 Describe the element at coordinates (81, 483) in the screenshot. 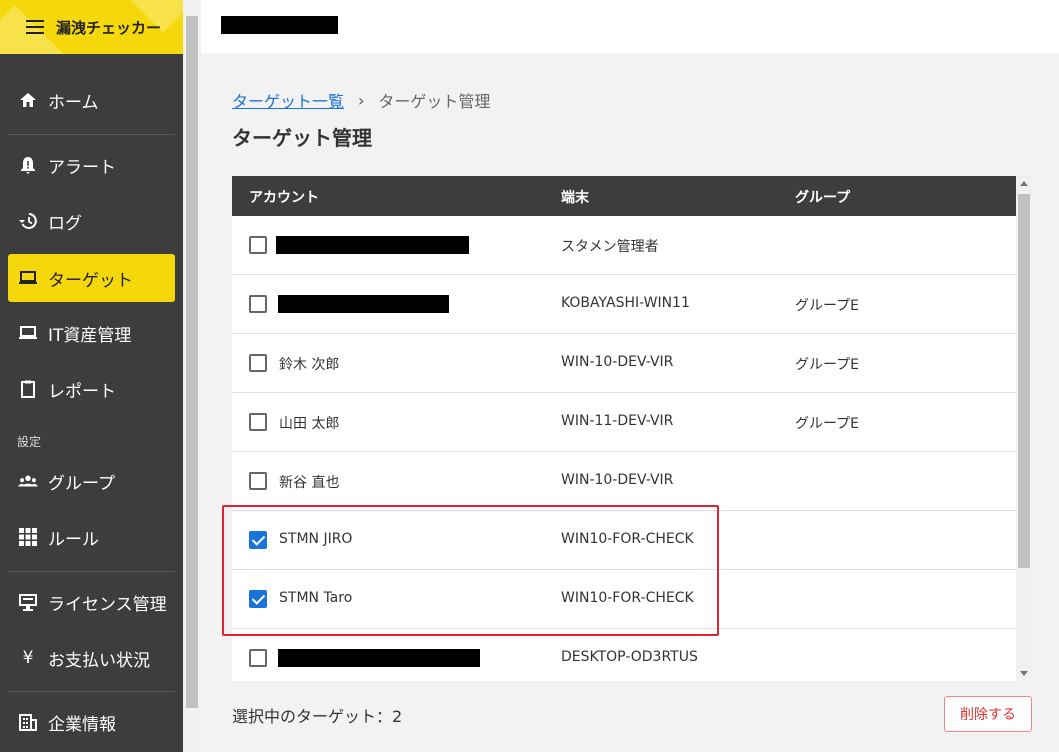

I see `sidebar-item-label: グループ` at that location.